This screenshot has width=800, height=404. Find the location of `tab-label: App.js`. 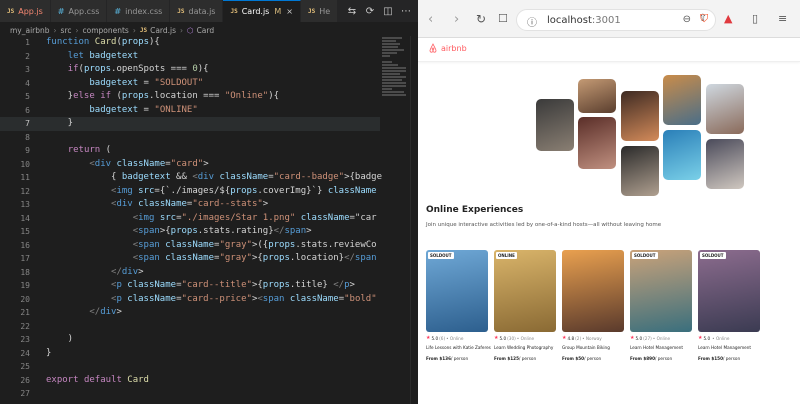

tab-label: App.js is located at coordinates (30, 11).